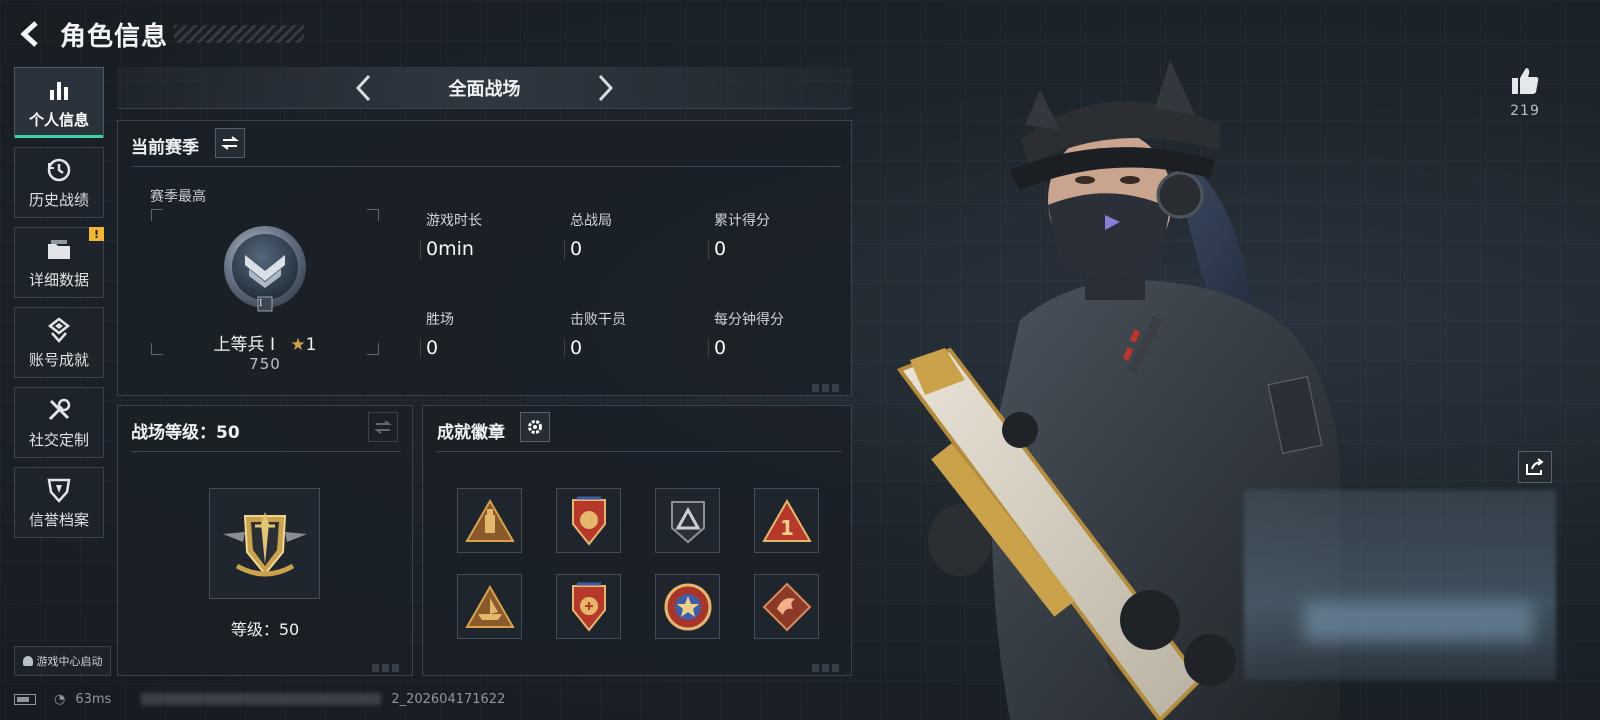 Image resolution: width=1600 pixels, height=720 pixels. I want to click on chevron-right-icon, so click(606, 88).